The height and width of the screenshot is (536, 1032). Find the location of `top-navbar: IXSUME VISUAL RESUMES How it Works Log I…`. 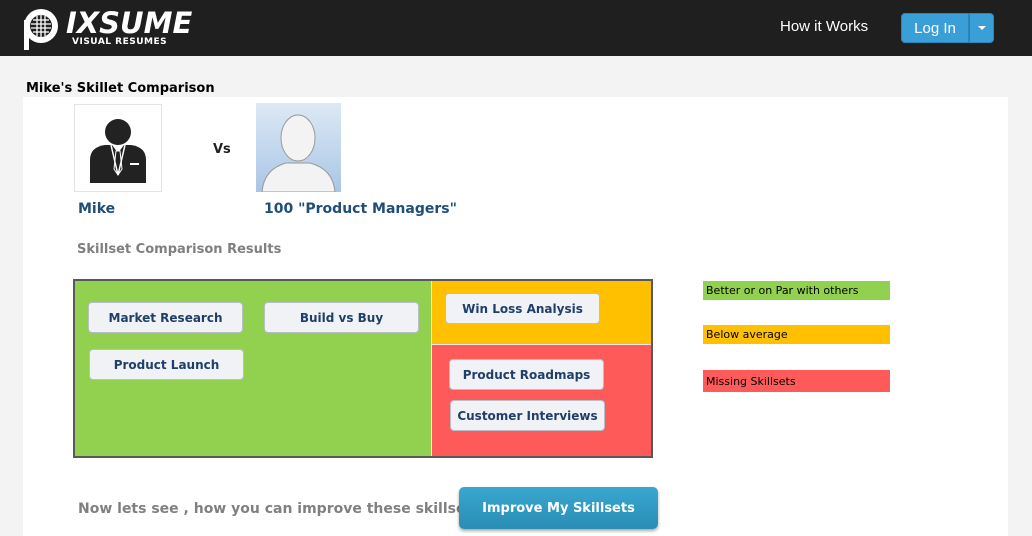

top-navbar: IXSUME VISUAL RESUMES How it Works Log I… is located at coordinates (516, 28).